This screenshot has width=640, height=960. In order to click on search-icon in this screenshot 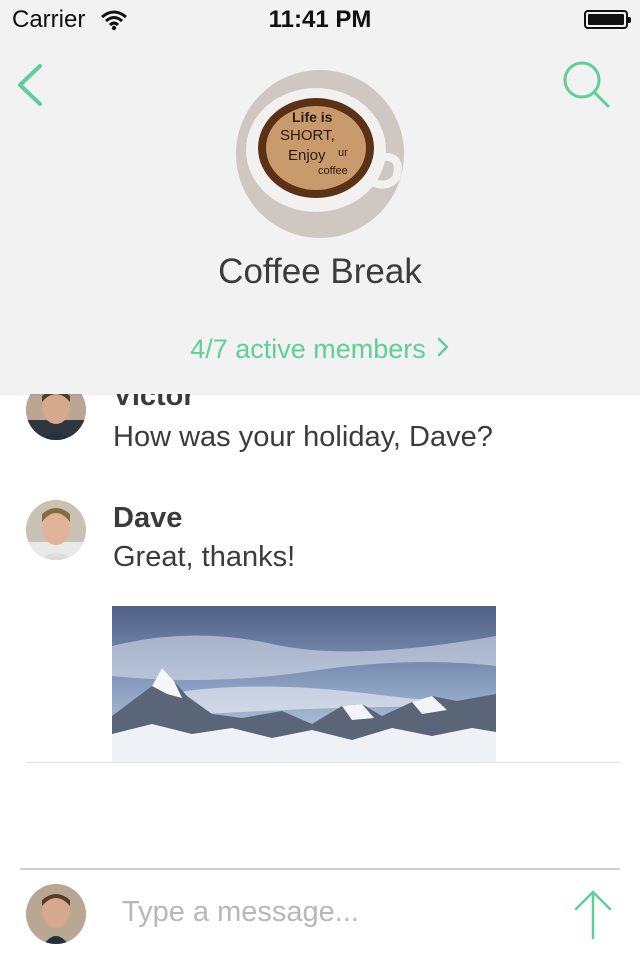, I will do `click(586, 84)`.